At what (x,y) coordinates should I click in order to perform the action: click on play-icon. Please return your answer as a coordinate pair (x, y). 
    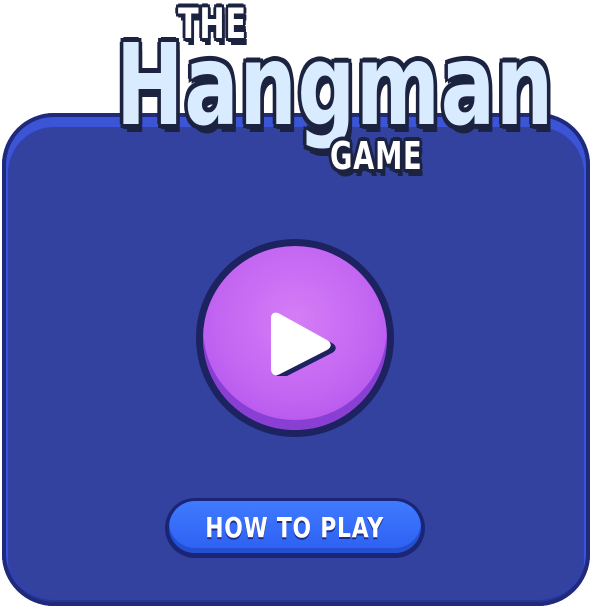
    Looking at the image, I should click on (303, 344).